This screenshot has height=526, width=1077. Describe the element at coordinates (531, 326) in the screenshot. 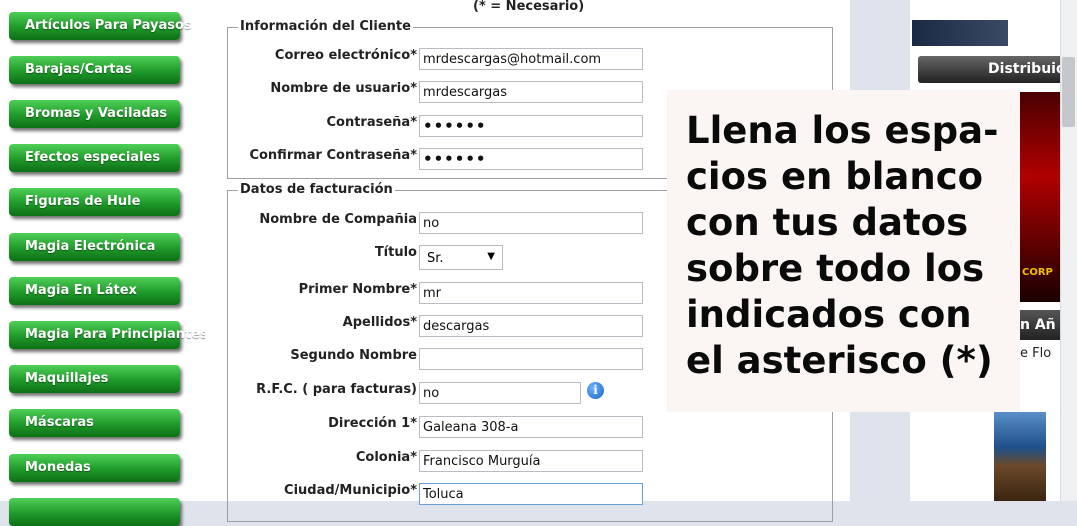

I see `last-name-field: descargas` at that location.